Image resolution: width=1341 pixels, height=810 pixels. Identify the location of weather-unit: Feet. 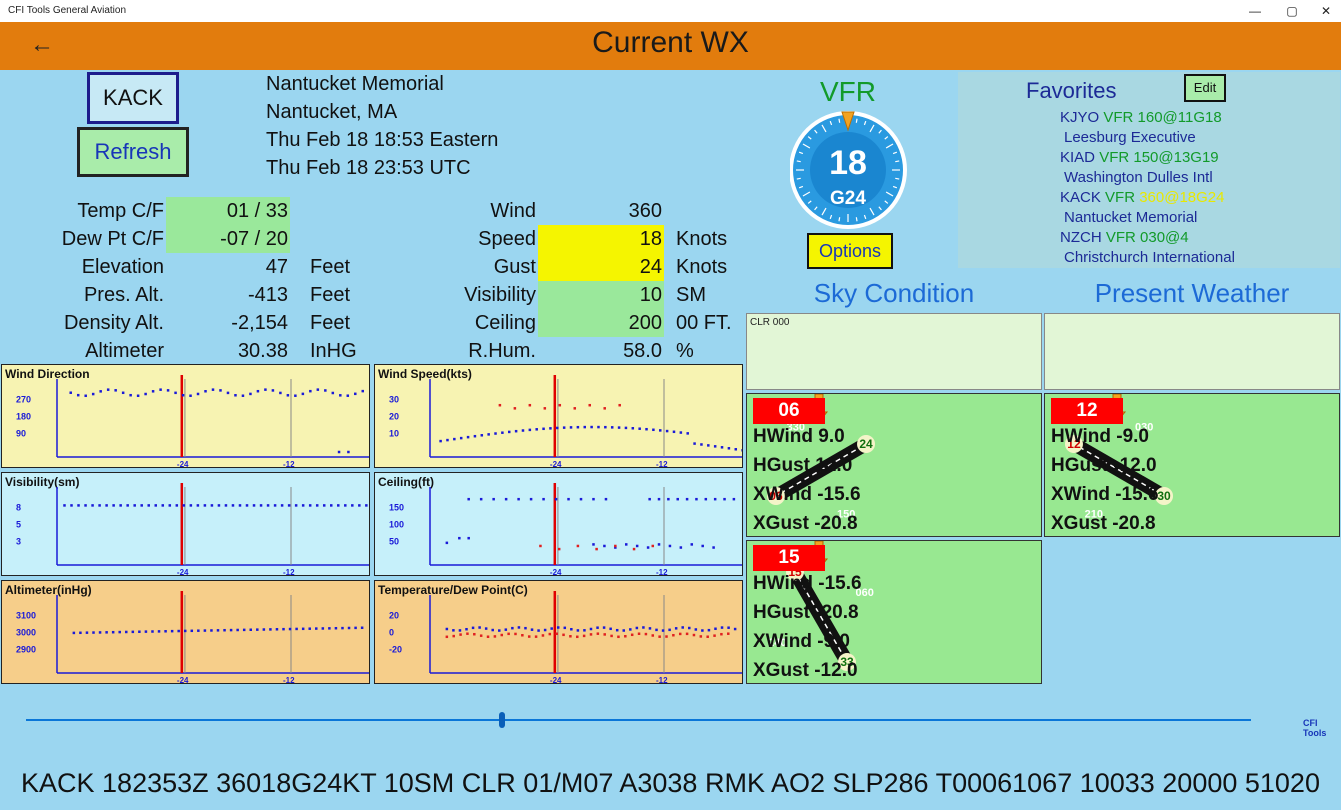
(330, 267).